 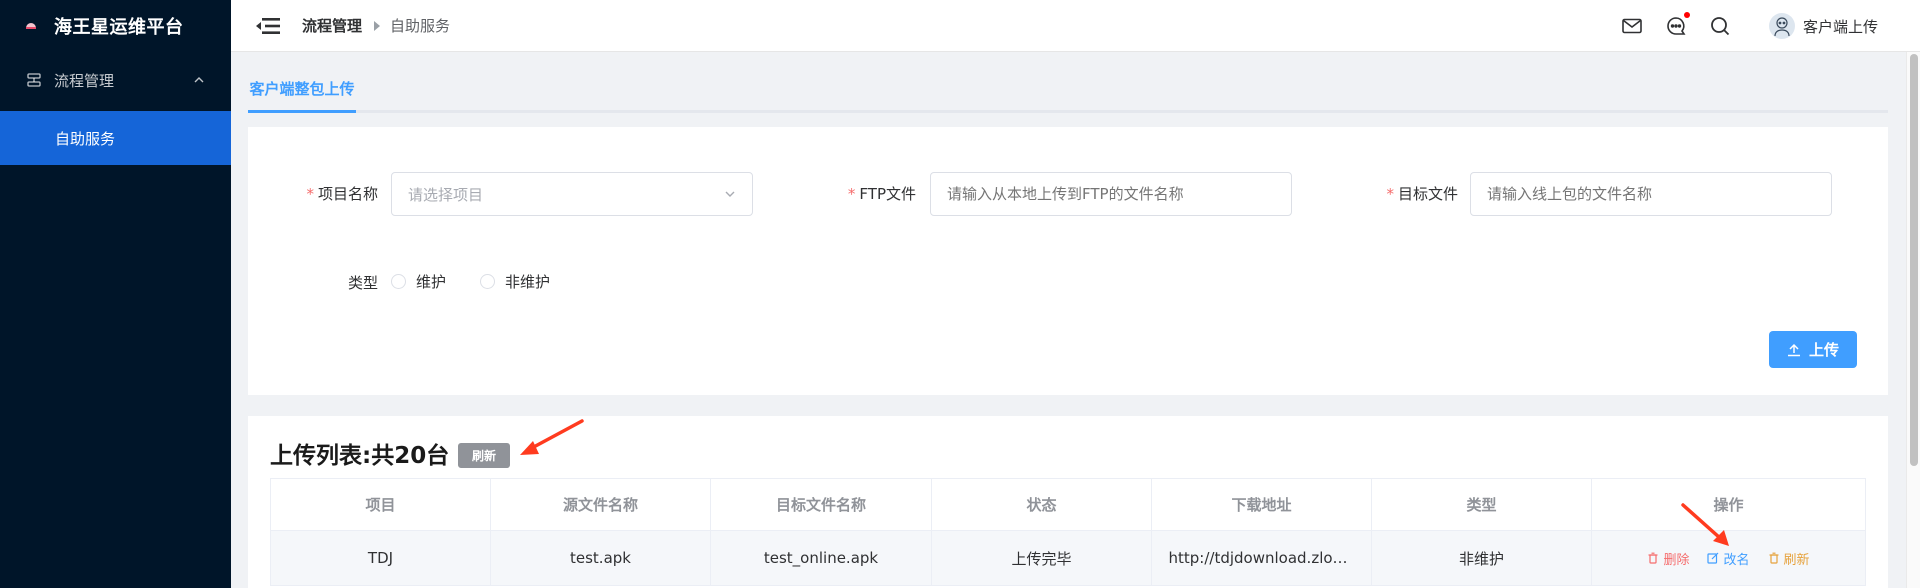 I want to click on chat-icon, so click(x=1677, y=24).